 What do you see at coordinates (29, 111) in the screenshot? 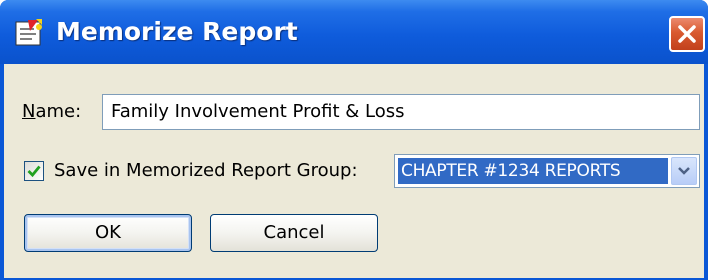
I see `name-label-mnemonic: N` at bounding box center [29, 111].